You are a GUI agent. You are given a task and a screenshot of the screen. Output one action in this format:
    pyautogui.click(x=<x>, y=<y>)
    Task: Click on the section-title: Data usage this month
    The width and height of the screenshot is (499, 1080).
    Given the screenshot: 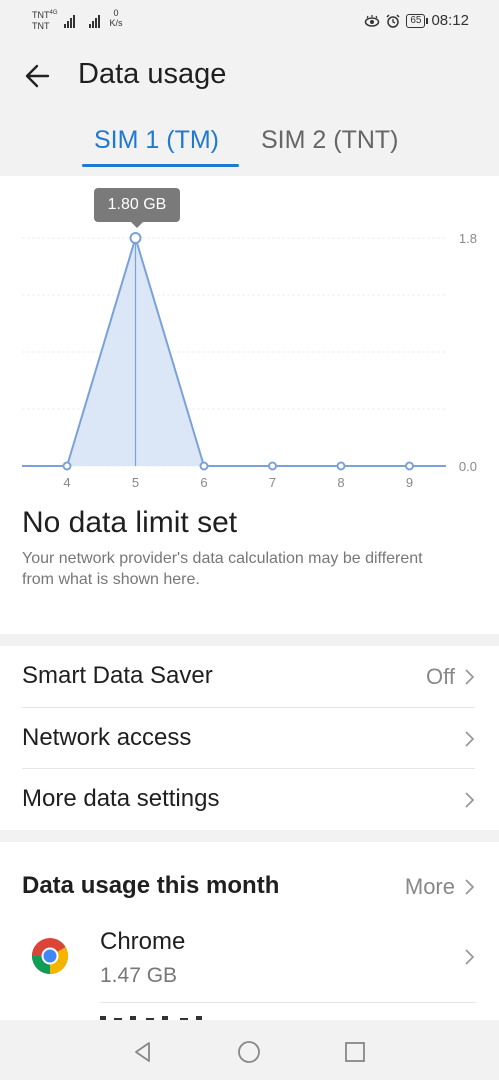 What is the action you would take?
    pyautogui.click(x=151, y=885)
    